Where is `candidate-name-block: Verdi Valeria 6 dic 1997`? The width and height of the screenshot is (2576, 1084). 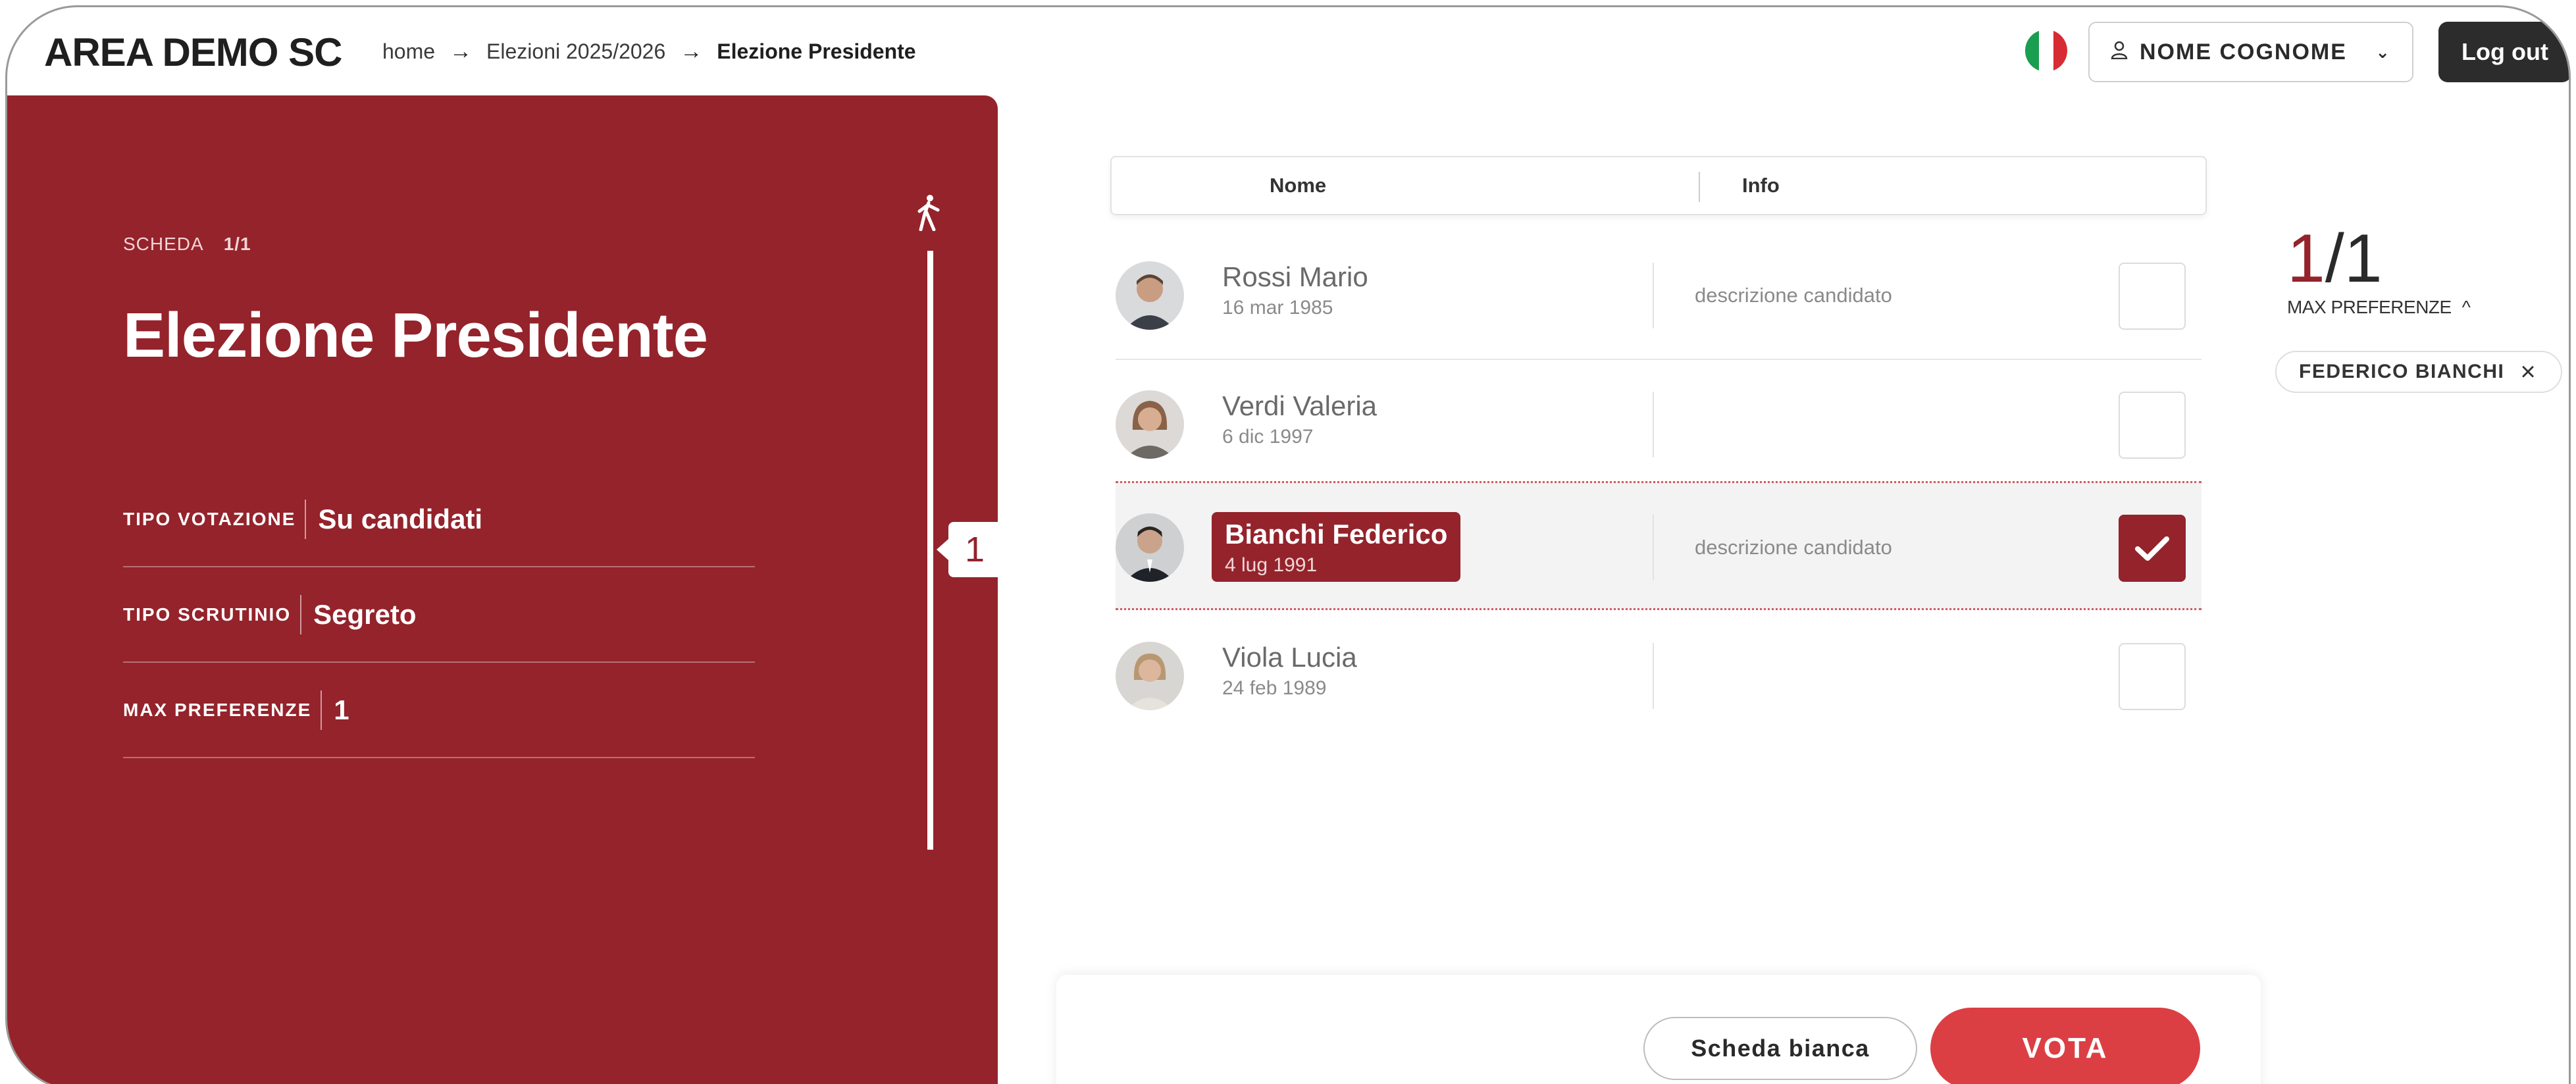
candidate-name-block: Verdi Valeria 6 dic 1997 is located at coordinates (1299, 419).